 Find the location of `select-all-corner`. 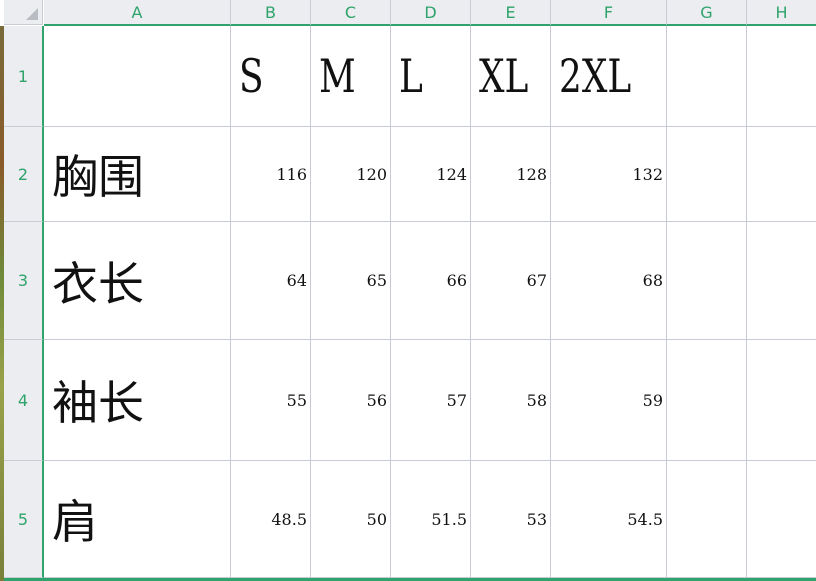

select-all-corner is located at coordinates (23, 12).